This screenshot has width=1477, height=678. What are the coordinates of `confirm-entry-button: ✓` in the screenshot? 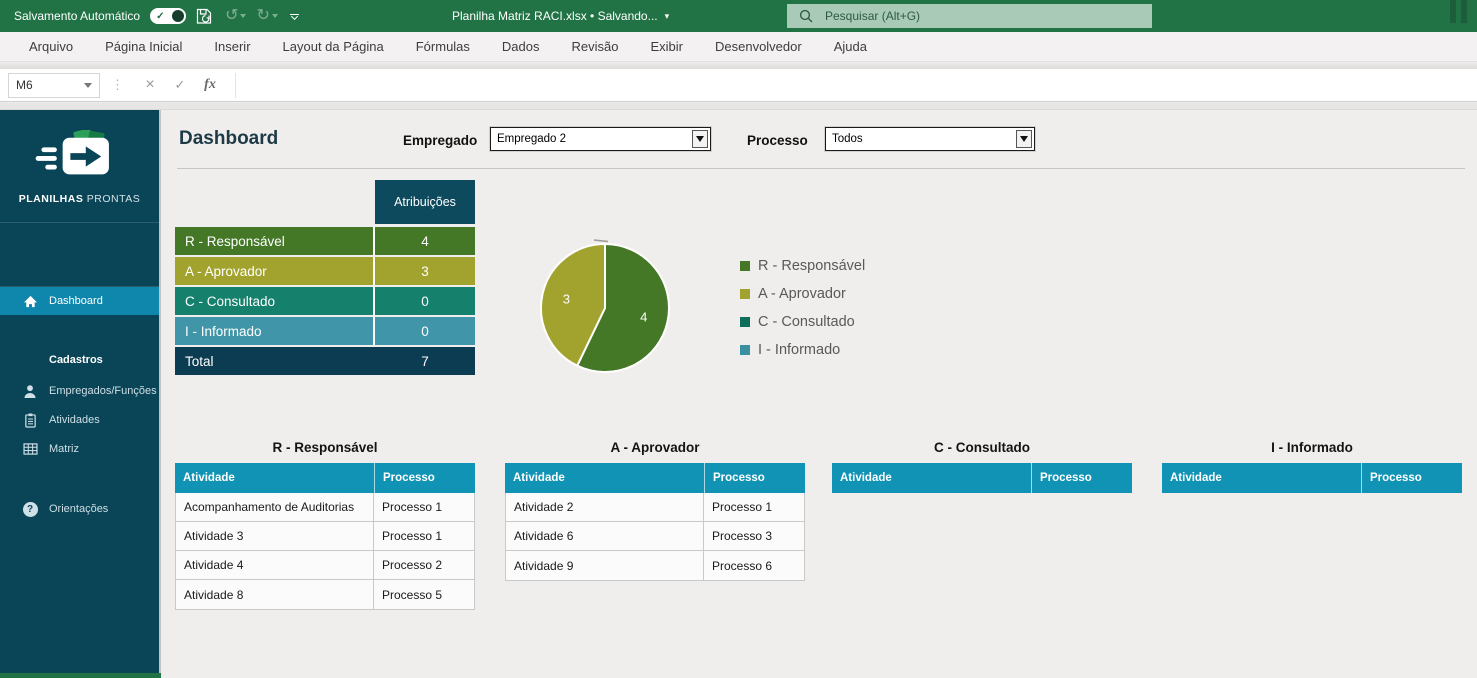 It's located at (180, 85).